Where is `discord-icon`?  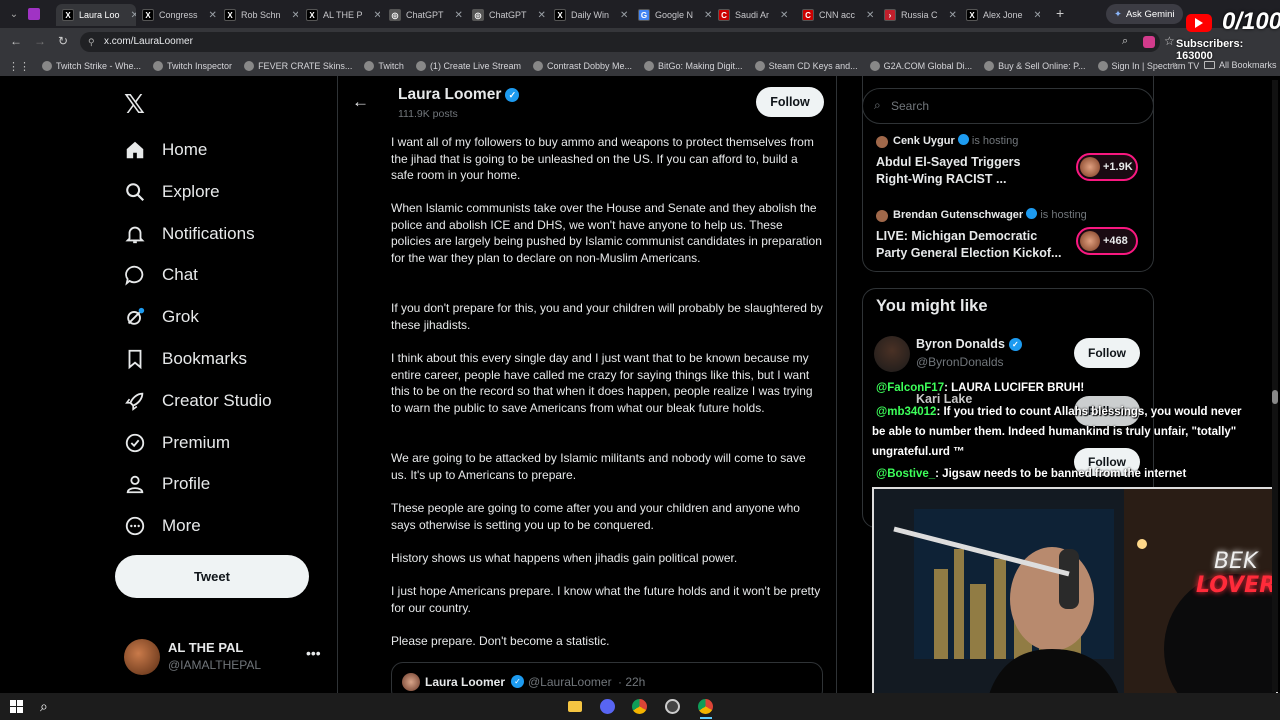 discord-icon is located at coordinates (607, 706).